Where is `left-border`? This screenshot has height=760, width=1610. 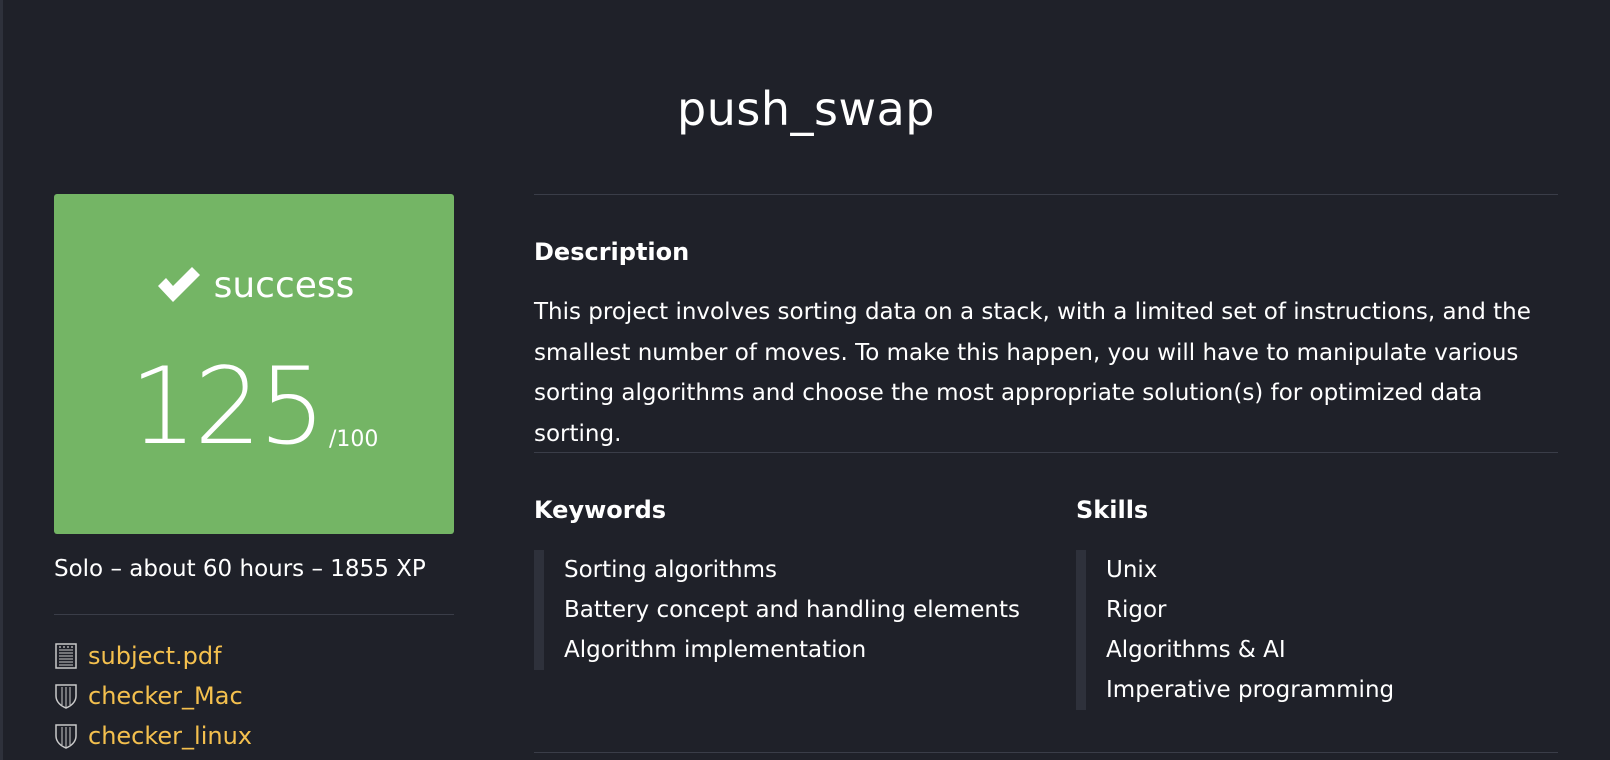
left-border is located at coordinates (1, 380).